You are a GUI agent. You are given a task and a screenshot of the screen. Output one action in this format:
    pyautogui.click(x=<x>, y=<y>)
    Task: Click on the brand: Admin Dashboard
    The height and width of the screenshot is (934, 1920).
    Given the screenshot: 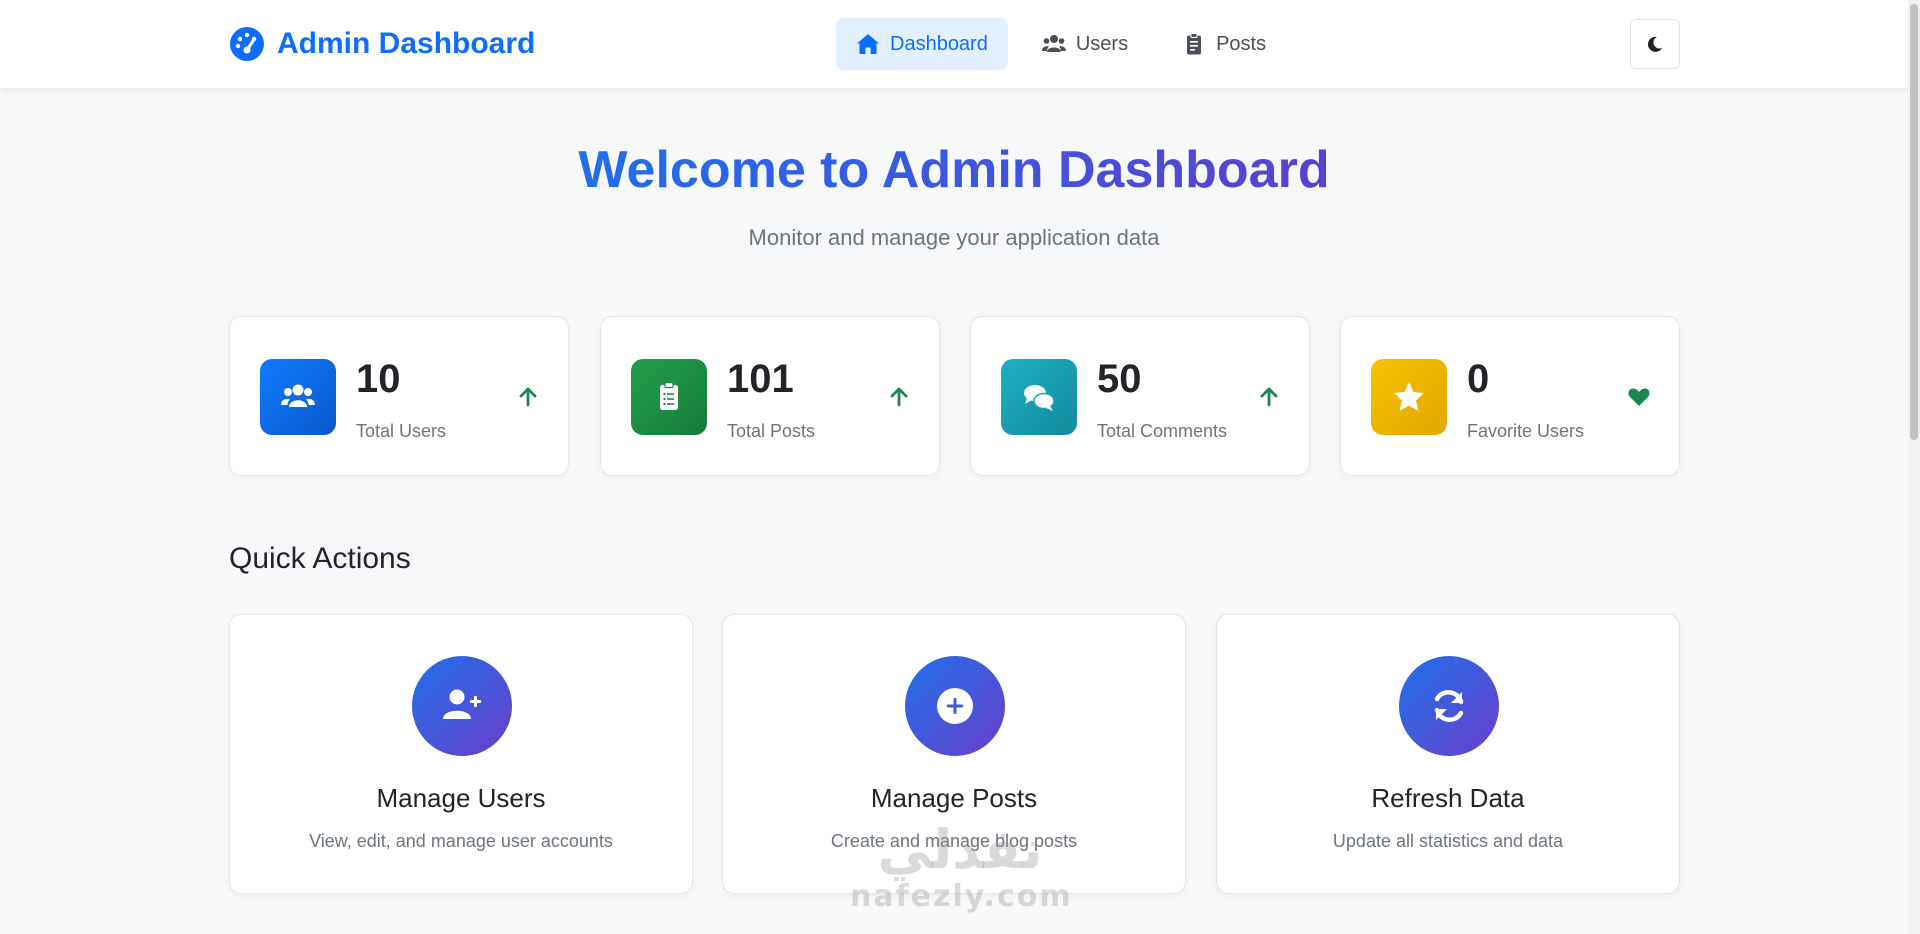 What is the action you would take?
    pyautogui.click(x=382, y=44)
    